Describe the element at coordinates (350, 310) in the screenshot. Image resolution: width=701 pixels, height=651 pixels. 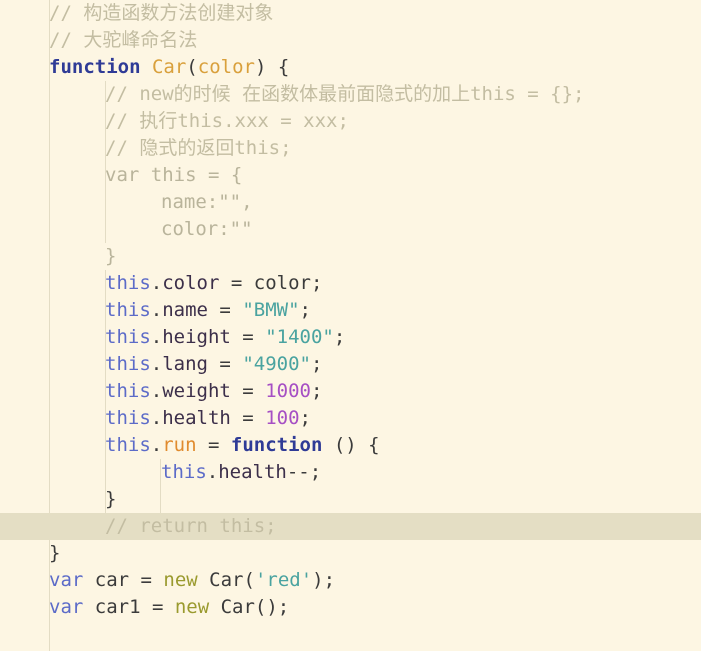
I see `code-line: this.name = "BMW";` at that location.